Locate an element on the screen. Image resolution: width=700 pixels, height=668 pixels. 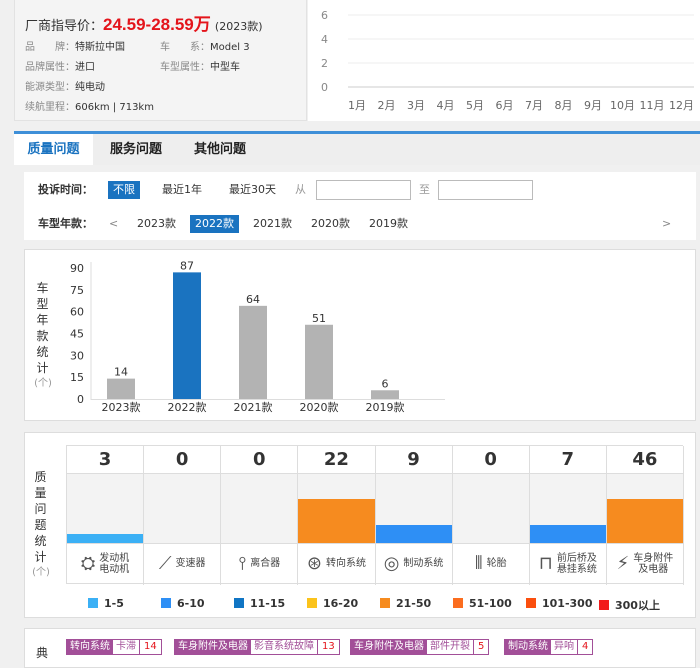
year-option: 2022款 is located at coordinates (214, 224).